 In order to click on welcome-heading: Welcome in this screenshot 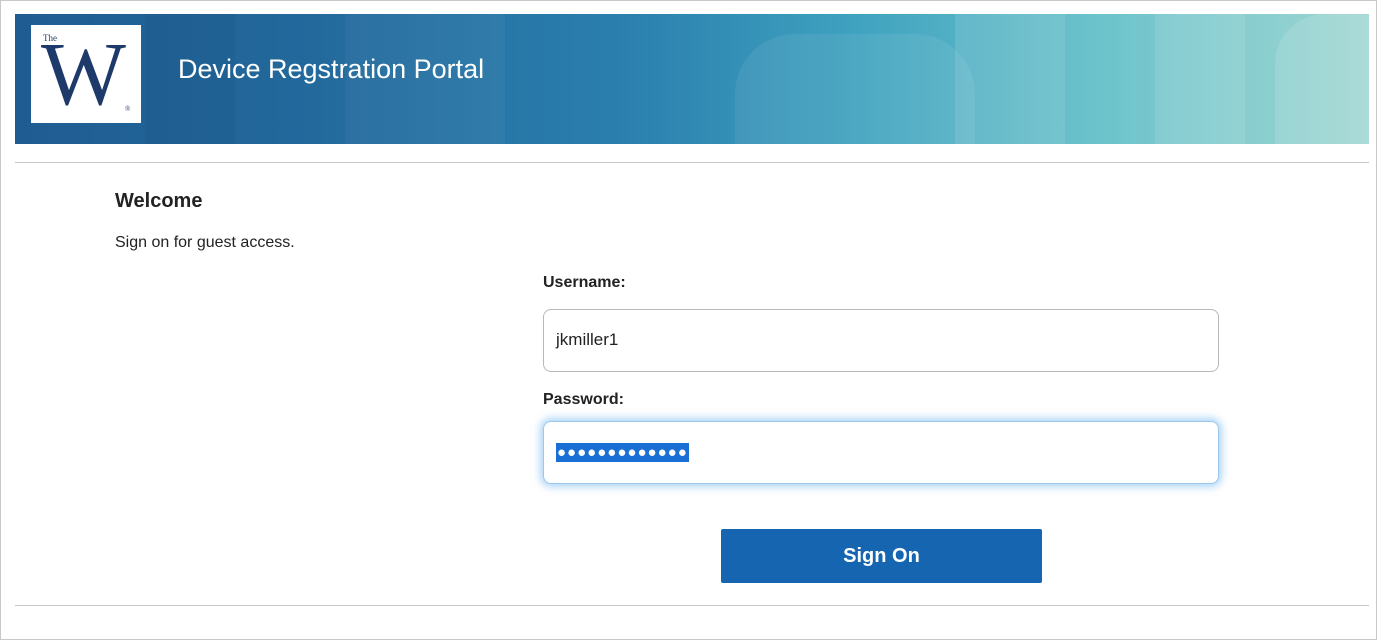, I will do `click(159, 201)`.